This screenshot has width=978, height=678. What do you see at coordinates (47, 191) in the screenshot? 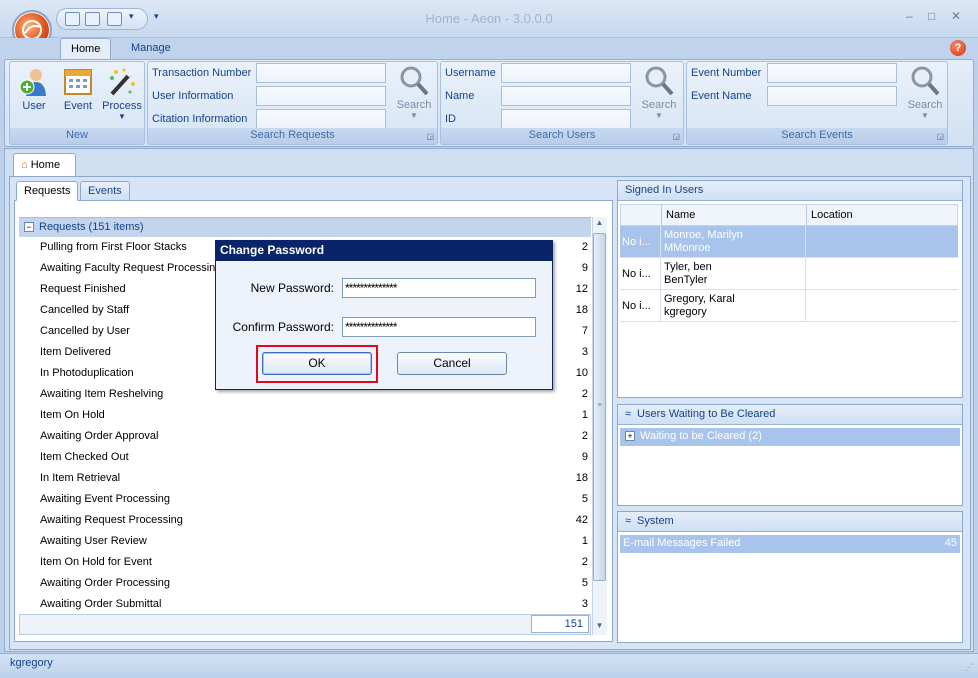
I see `tab-requests: Requests` at bounding box center [47, 191].